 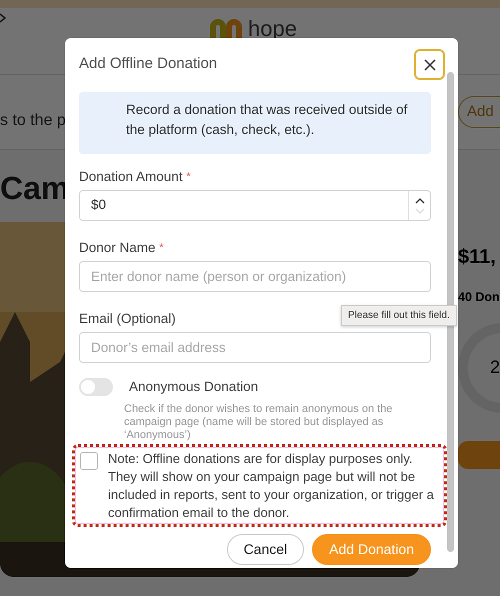 What do you see at coordinates (89, 461) in the screenshot?
I see `checkbox` at bounding box center [89, 461].